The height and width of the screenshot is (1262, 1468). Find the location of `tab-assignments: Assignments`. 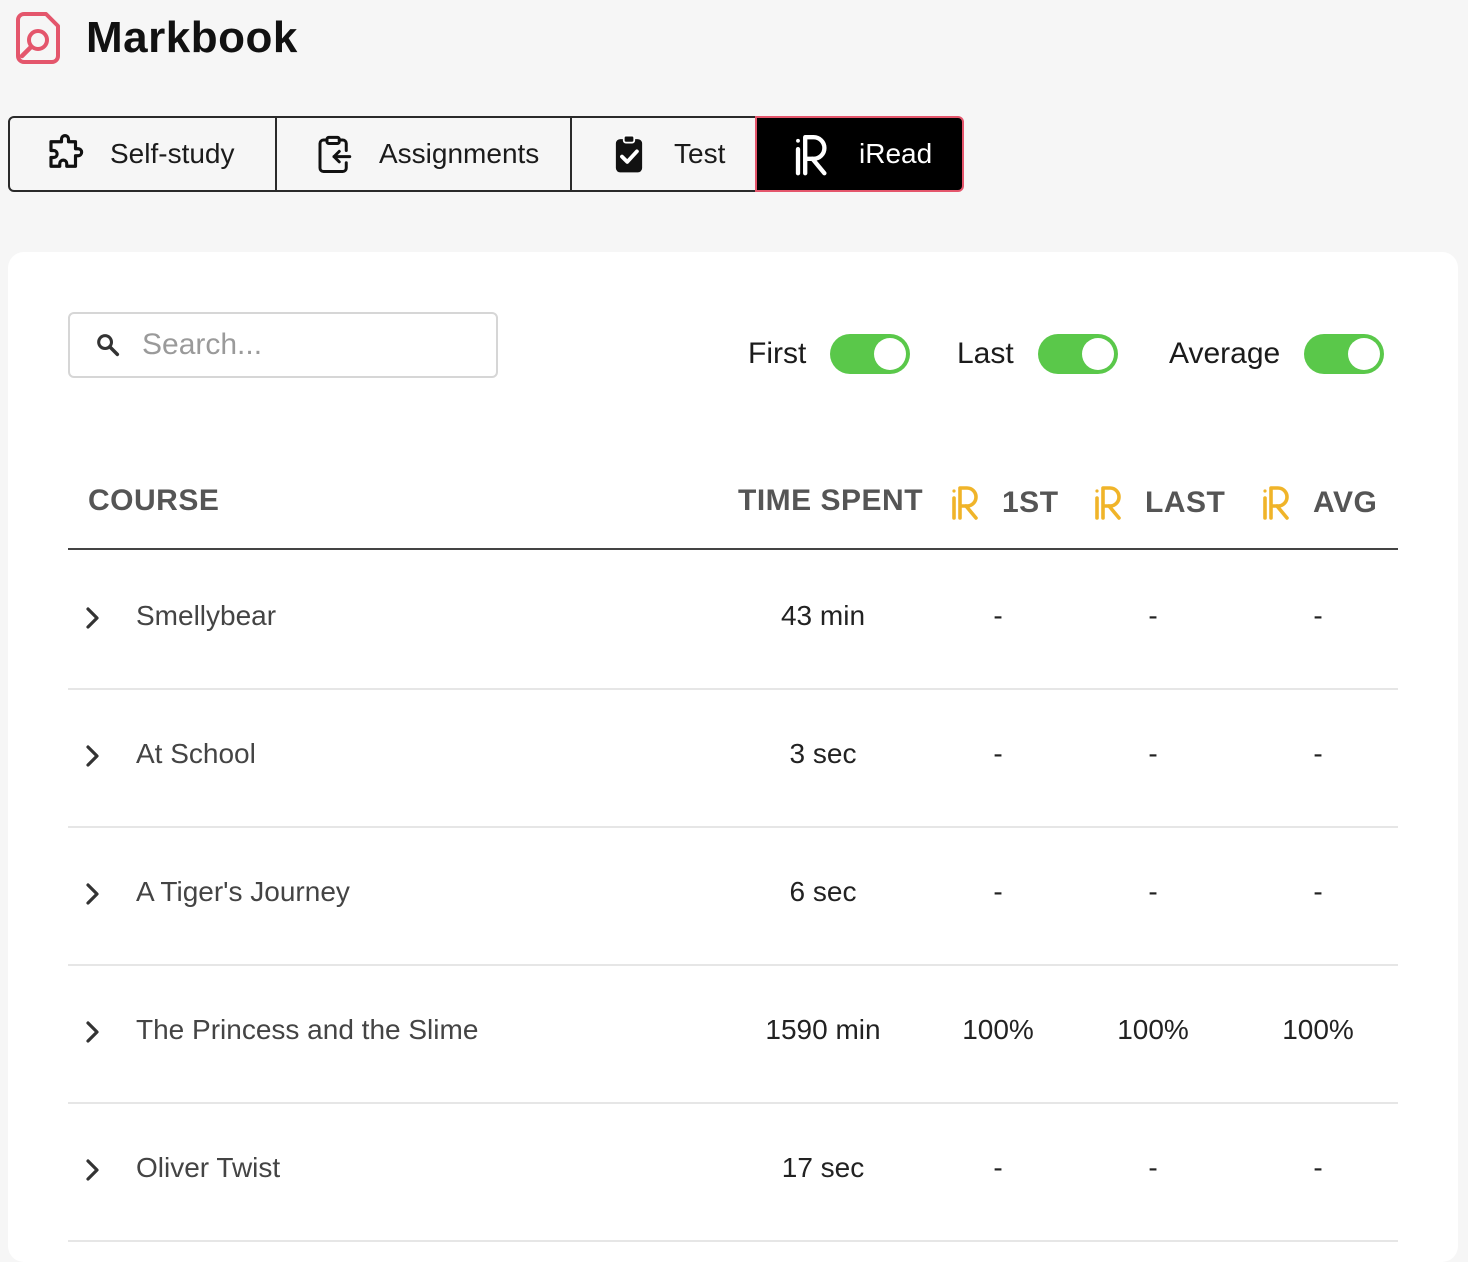

tab-assignments: Assignments is located at coordinates (423, 154).